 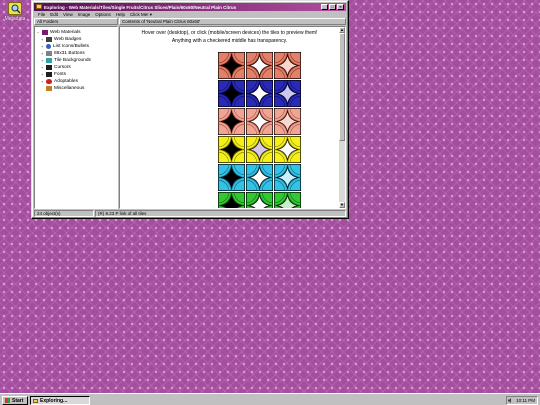 I want to click on tree-item-label: Cursors, so click(x=62, y=67).